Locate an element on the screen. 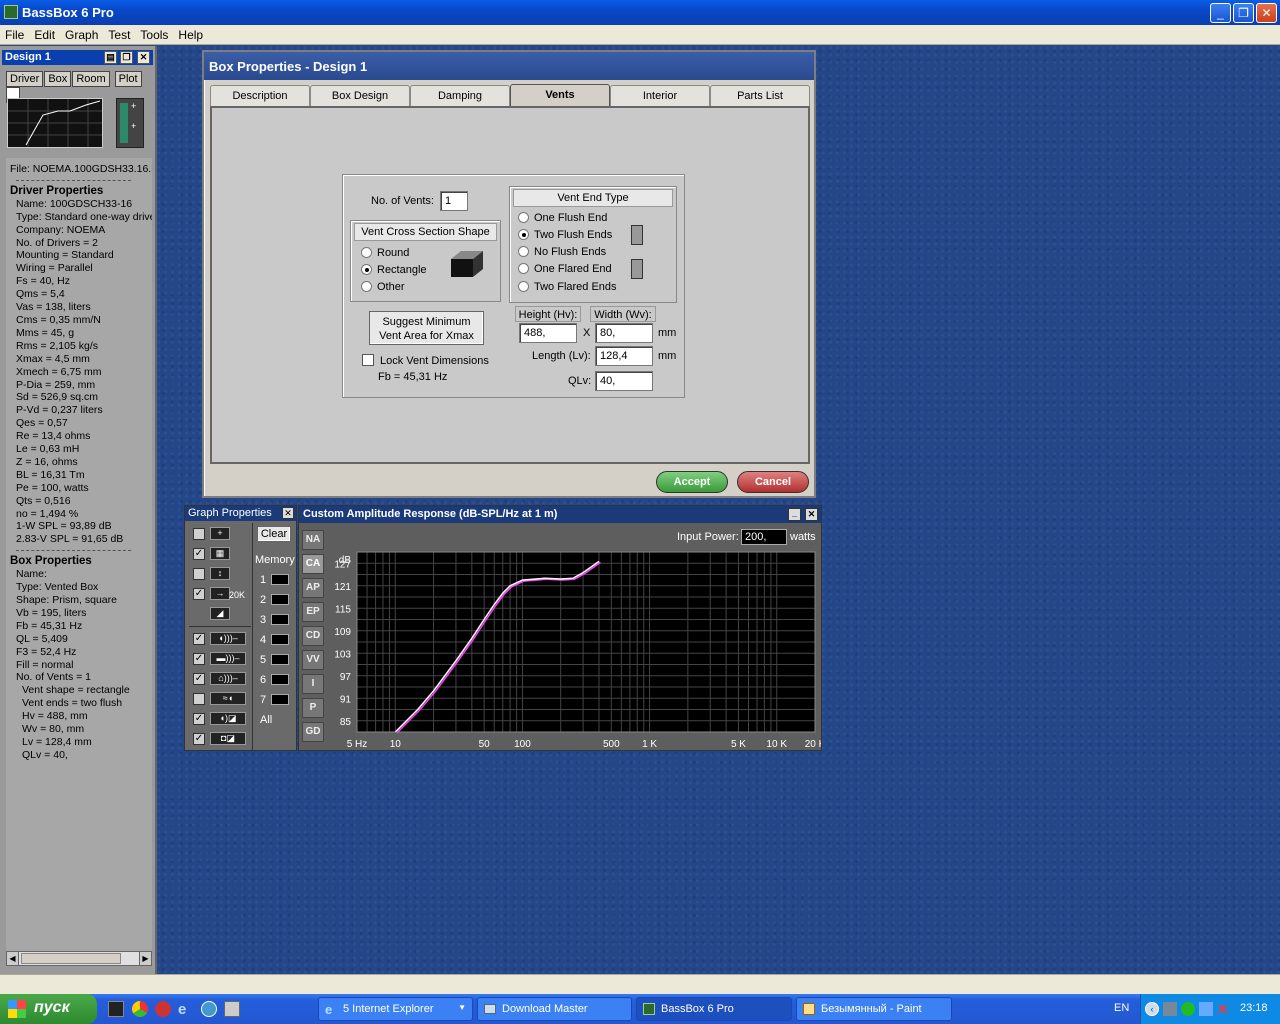 The height and width of the screenshot is (1024, 1280). tray-security-icon: ✕ is located at coordinates (1224, 1009).